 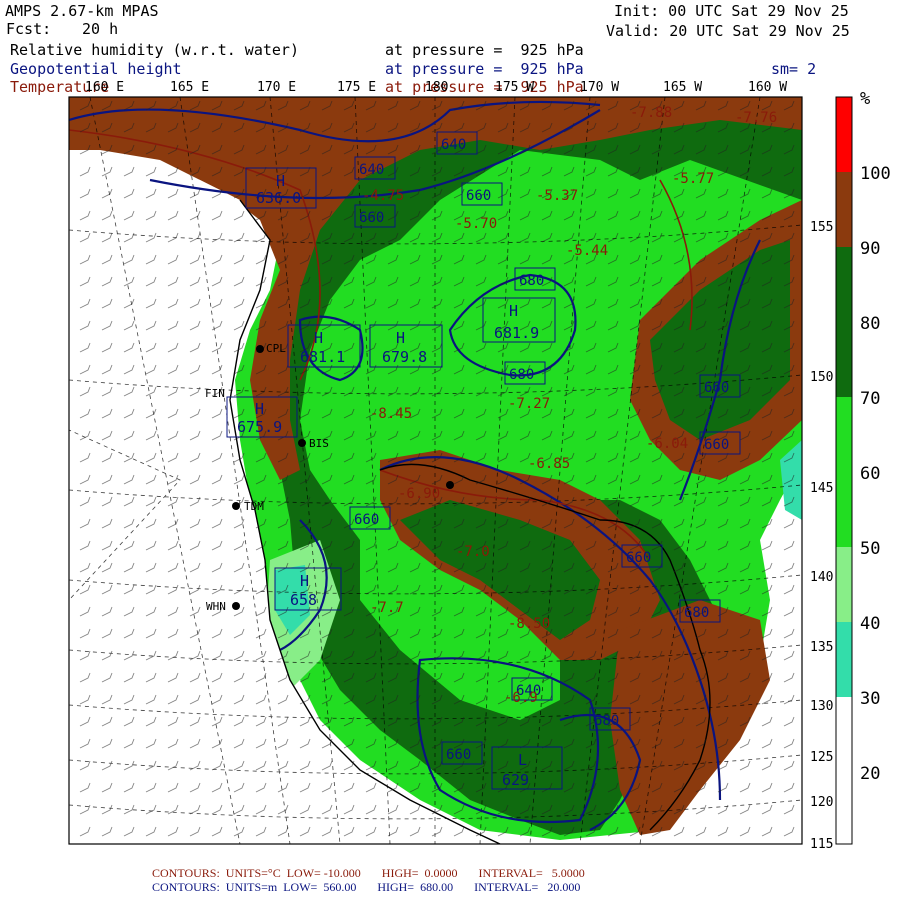 I want to click on colorbar-level: 70, so click(x=870, y=399).